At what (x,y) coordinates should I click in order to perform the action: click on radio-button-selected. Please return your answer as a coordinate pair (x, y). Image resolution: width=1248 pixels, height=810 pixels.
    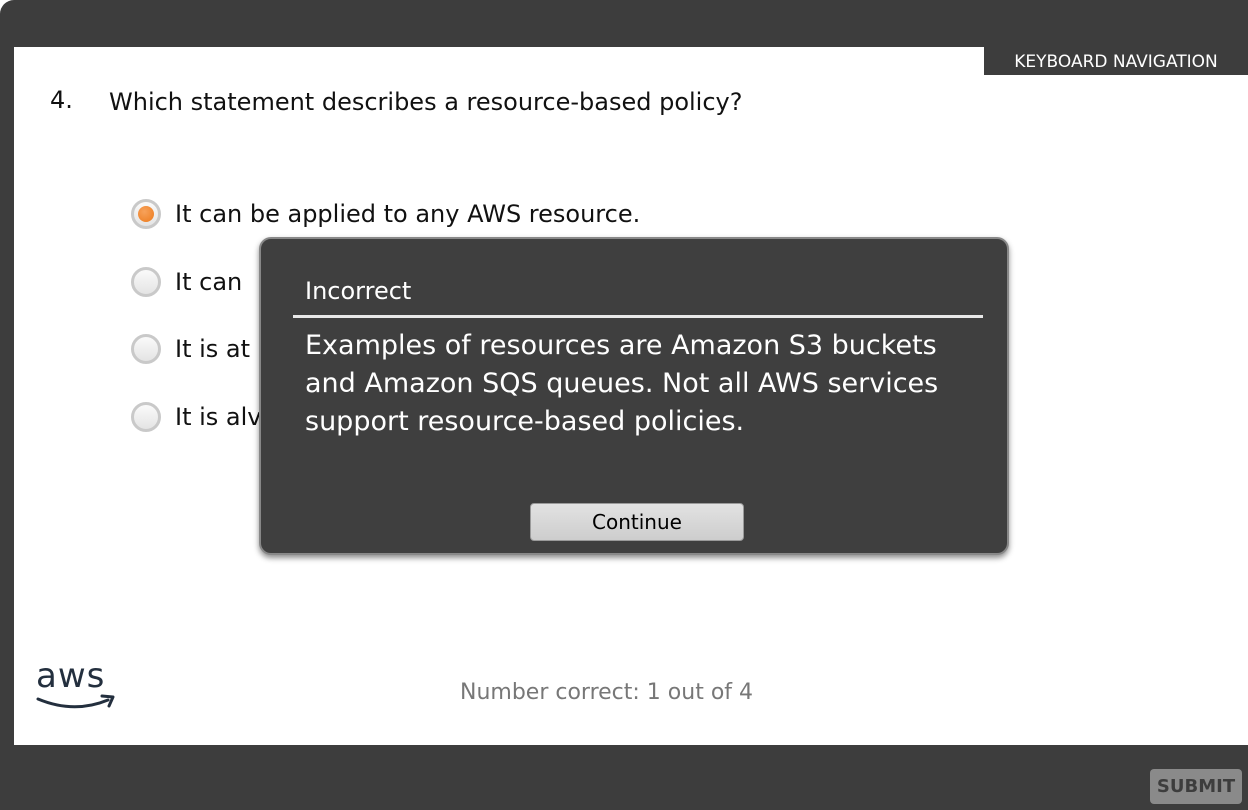
    Looking at the image, I should click on (146, 214).